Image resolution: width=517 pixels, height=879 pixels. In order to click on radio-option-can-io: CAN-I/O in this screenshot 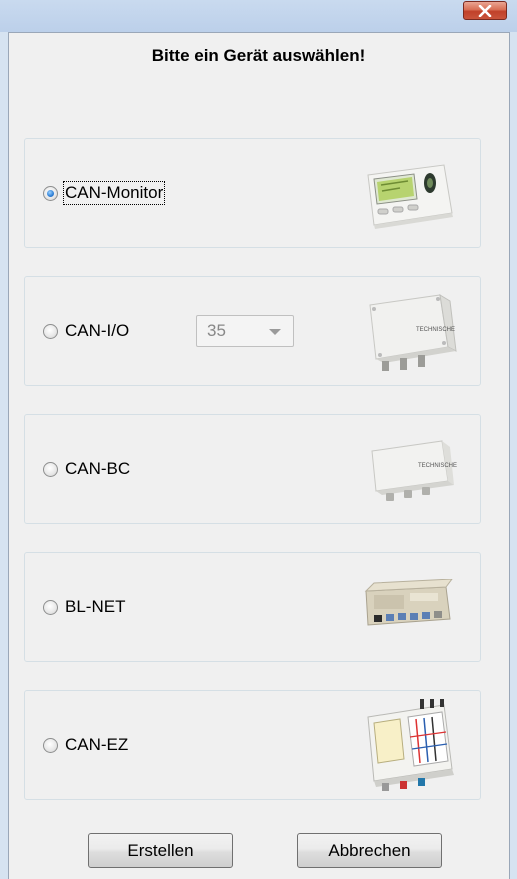, I will do `click(86, 331)`.